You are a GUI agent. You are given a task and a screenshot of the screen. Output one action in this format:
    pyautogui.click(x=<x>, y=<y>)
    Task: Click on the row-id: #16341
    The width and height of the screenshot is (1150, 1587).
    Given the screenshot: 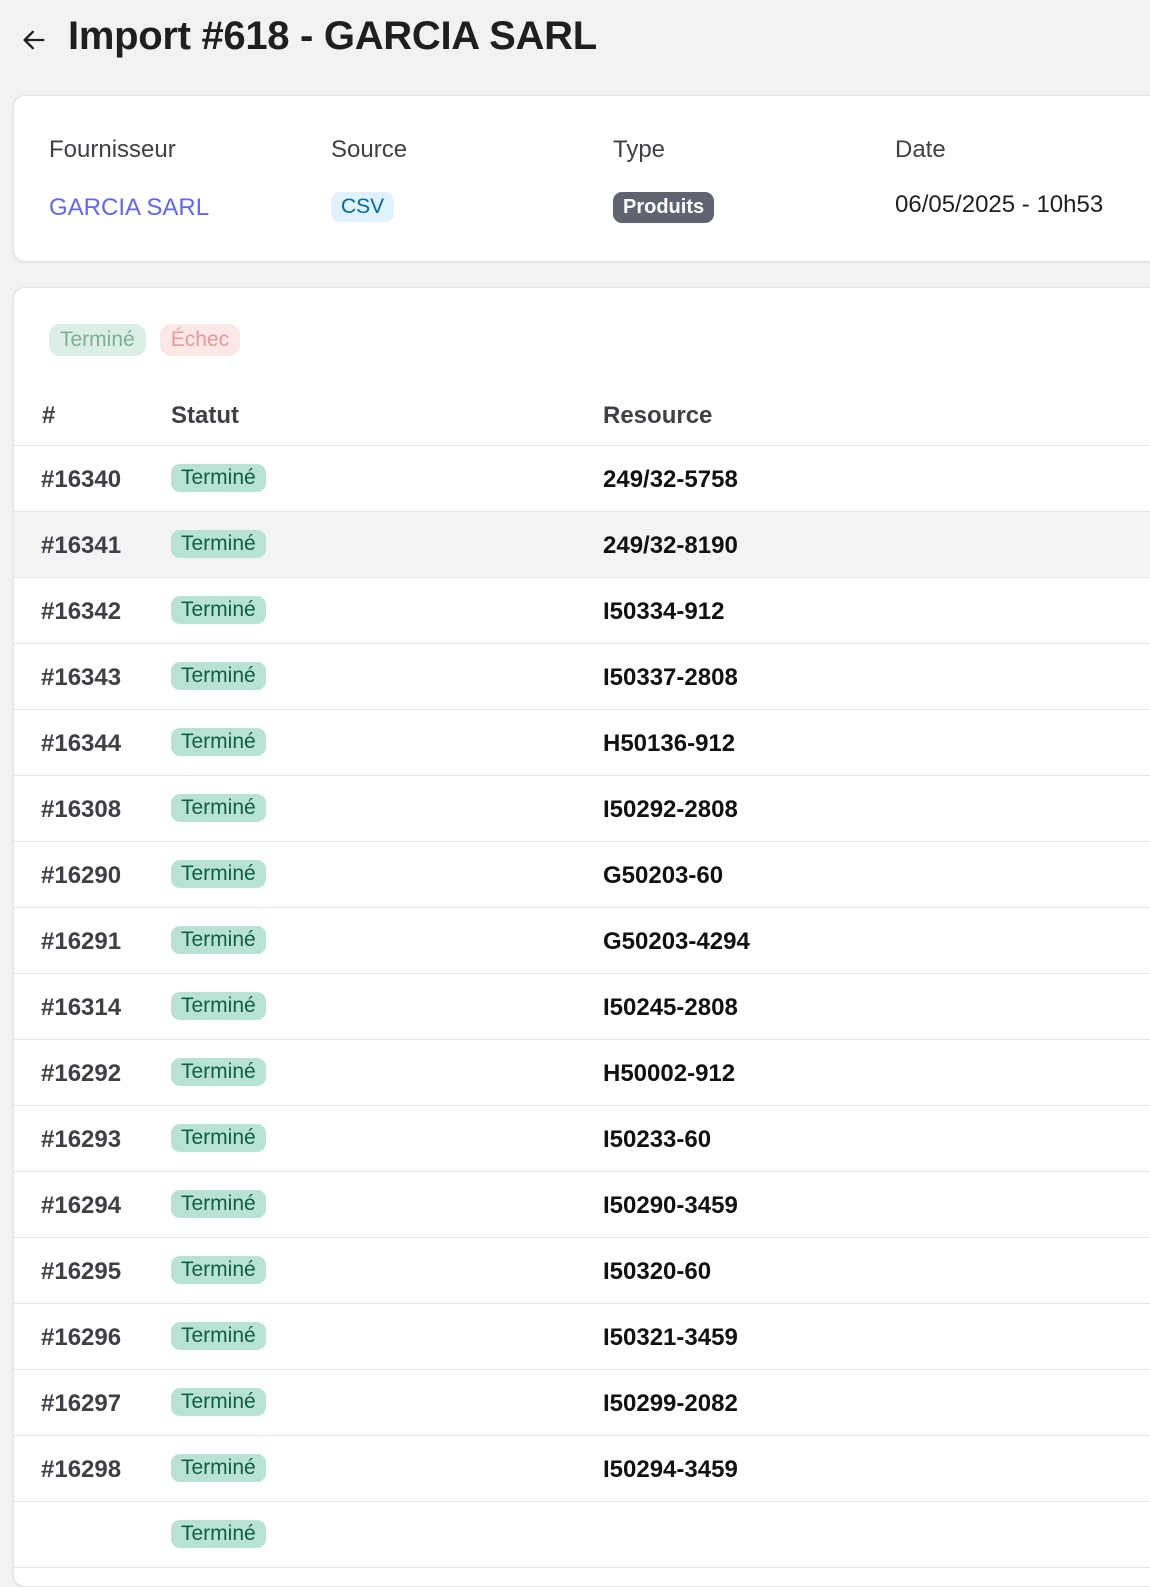 What is the action you would take?
    pyautogui.click(x=81, y=545)
    